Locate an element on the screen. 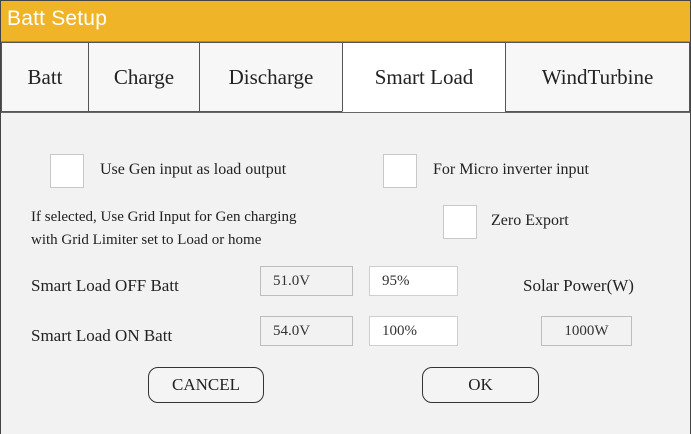 Image resolution: width=691 pixels, height=434 pixels. smart-load-off-voltage-field: 51.0V is located at coordinates (306, 281).